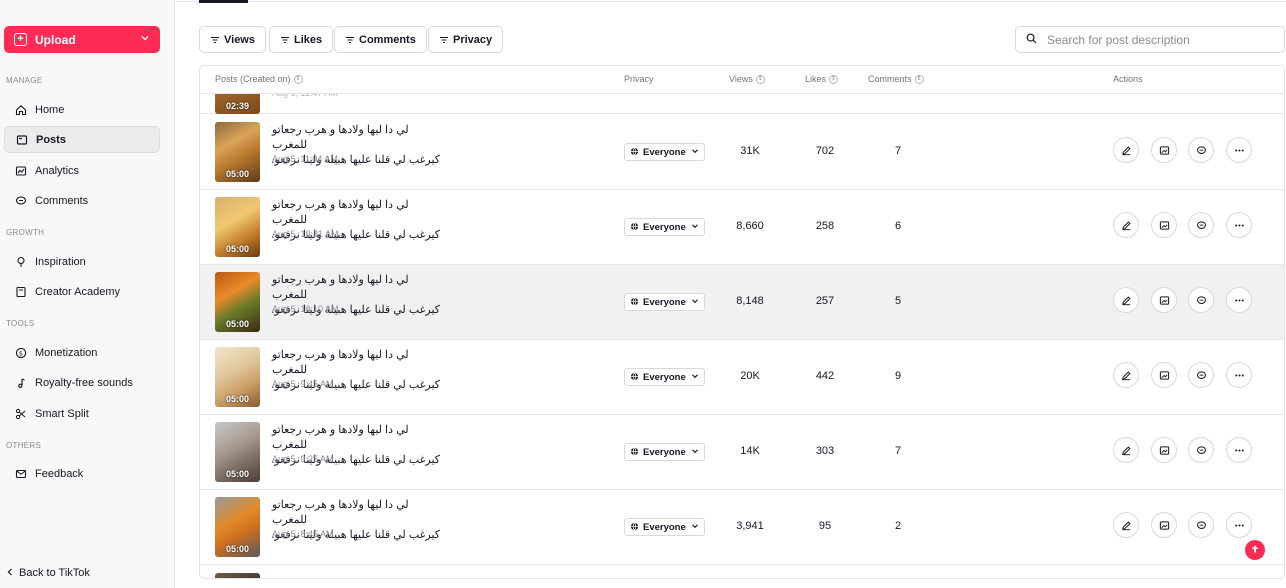 This screenshot has width=1286, height=588. I want to click on likes-count: 95, so click(825, 526).